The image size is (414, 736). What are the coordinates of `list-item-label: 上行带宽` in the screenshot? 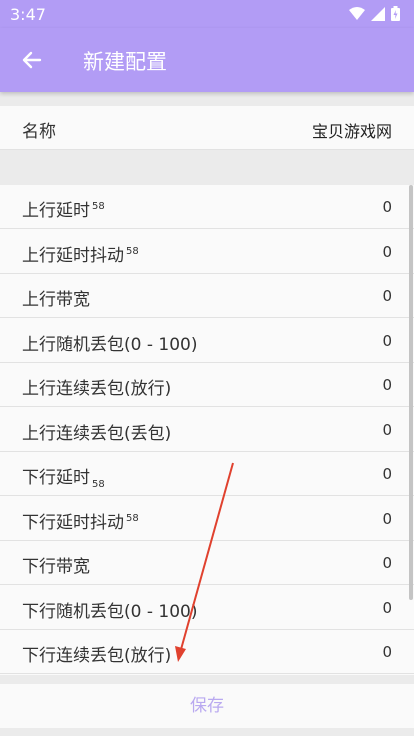 It's located at (56, 300).